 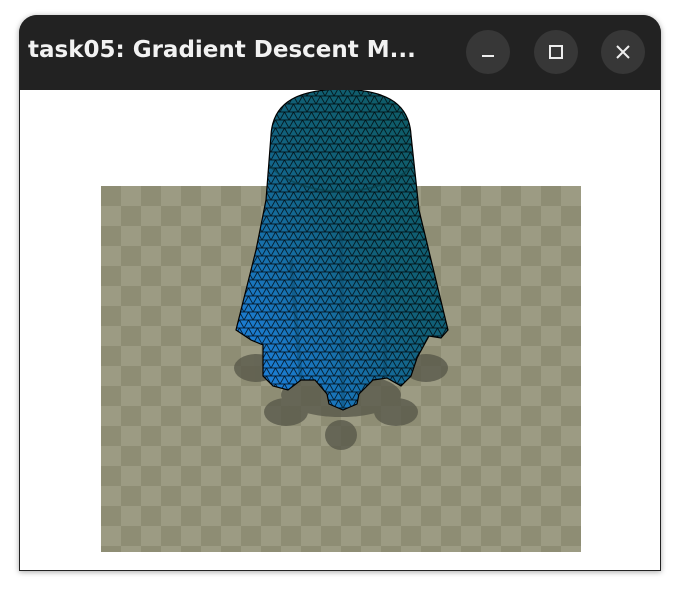 What do you see at coordinates (488, 56) in the screenshot?
I see `minimize-icon` at bounding box center [488, 56].